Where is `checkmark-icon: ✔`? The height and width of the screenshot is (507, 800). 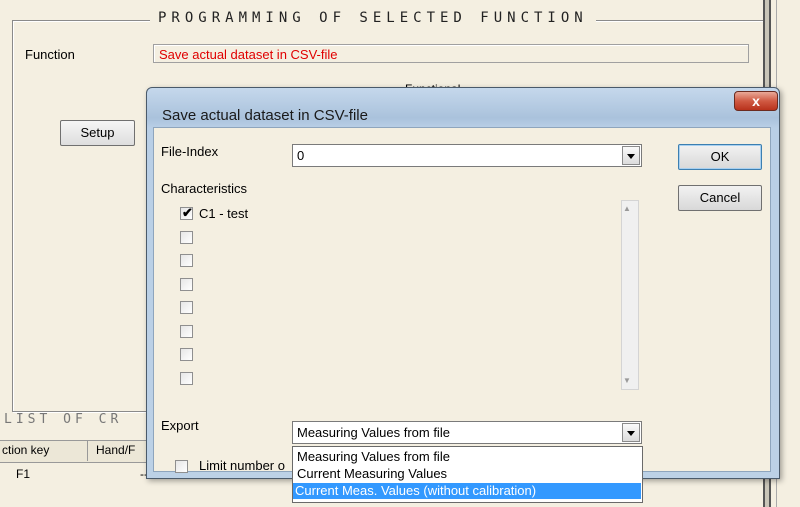
checkmark-icon: ✔ is located at coordinates (187, 212).